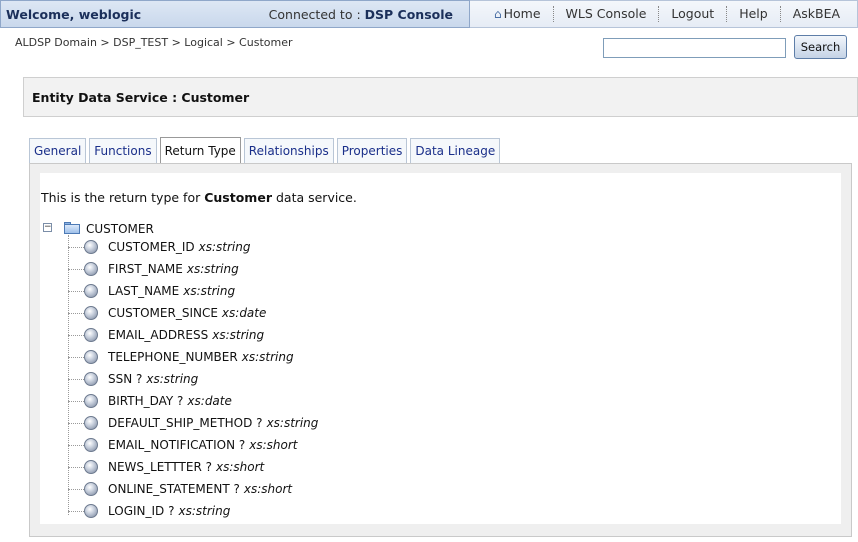 This screenshot has height=542, width=858. Describe the element at coordinates (316, 197) in the screenshot. I see `intro-suffix: data service.` at that location.